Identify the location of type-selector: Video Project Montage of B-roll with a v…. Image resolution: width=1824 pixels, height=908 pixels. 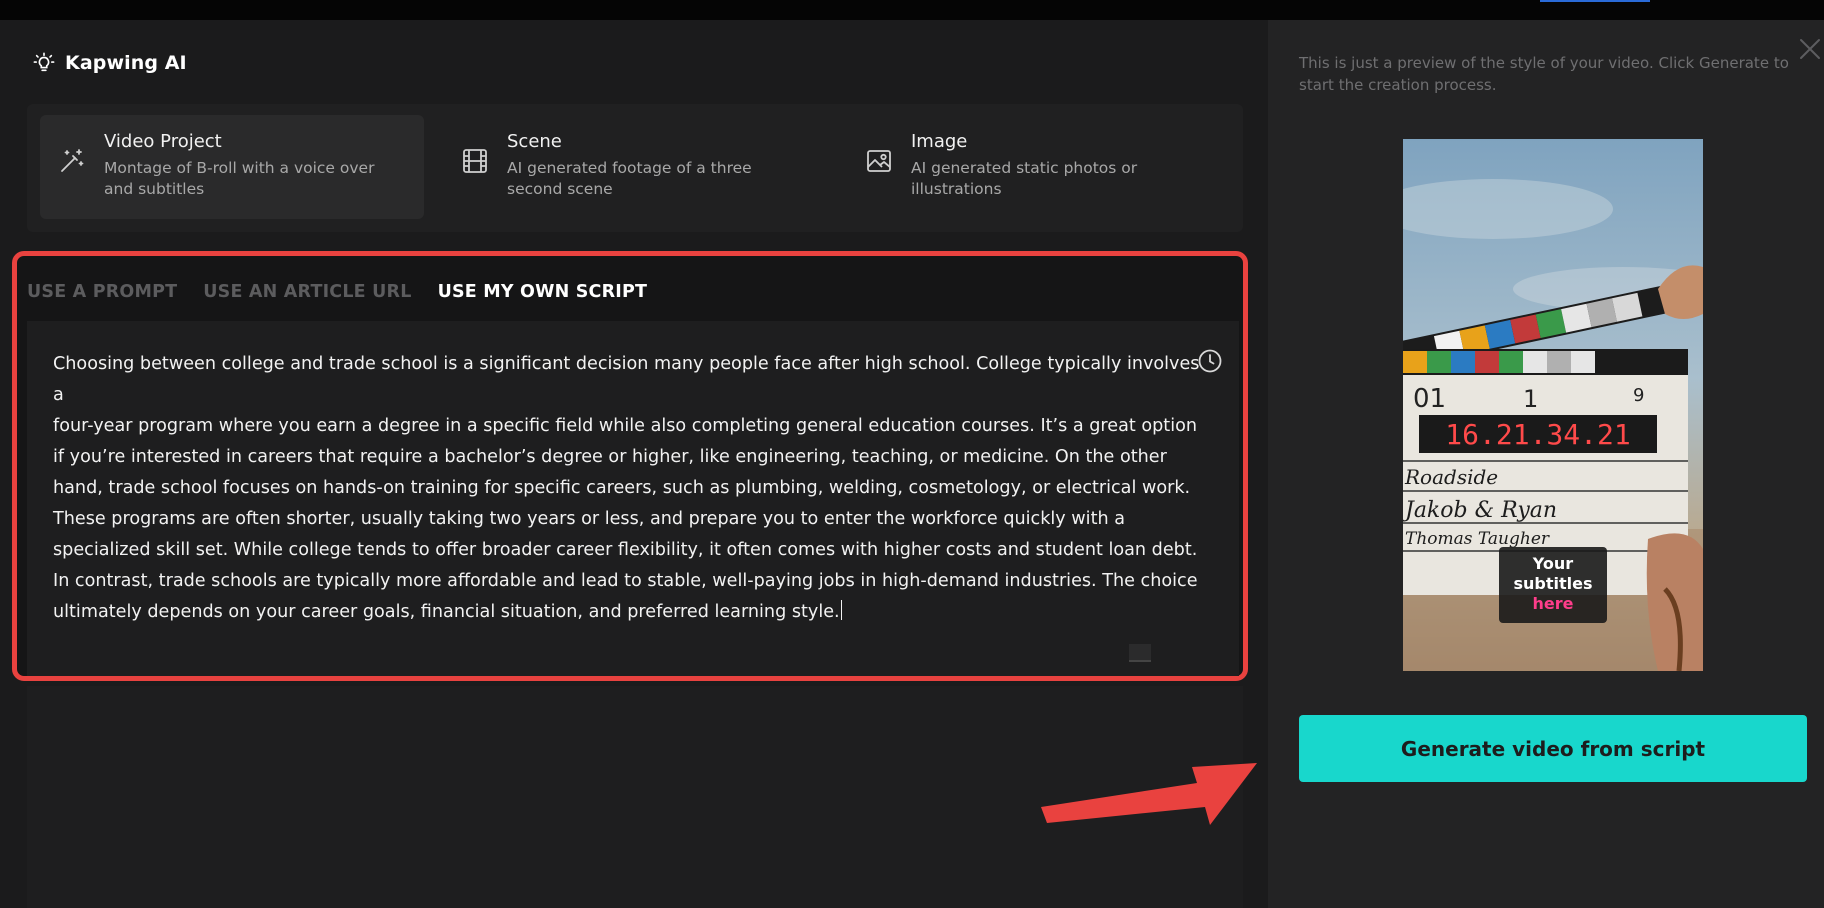
(635, 168).